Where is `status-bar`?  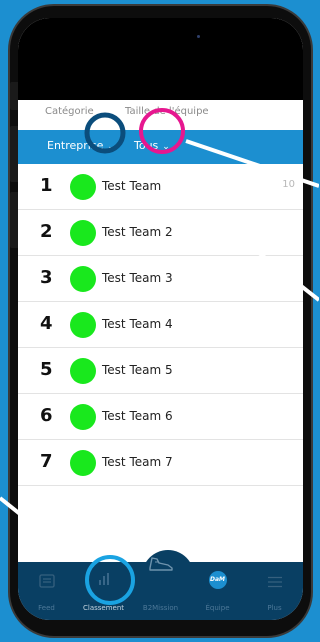
status-bar is located at coordinates (160, 59).